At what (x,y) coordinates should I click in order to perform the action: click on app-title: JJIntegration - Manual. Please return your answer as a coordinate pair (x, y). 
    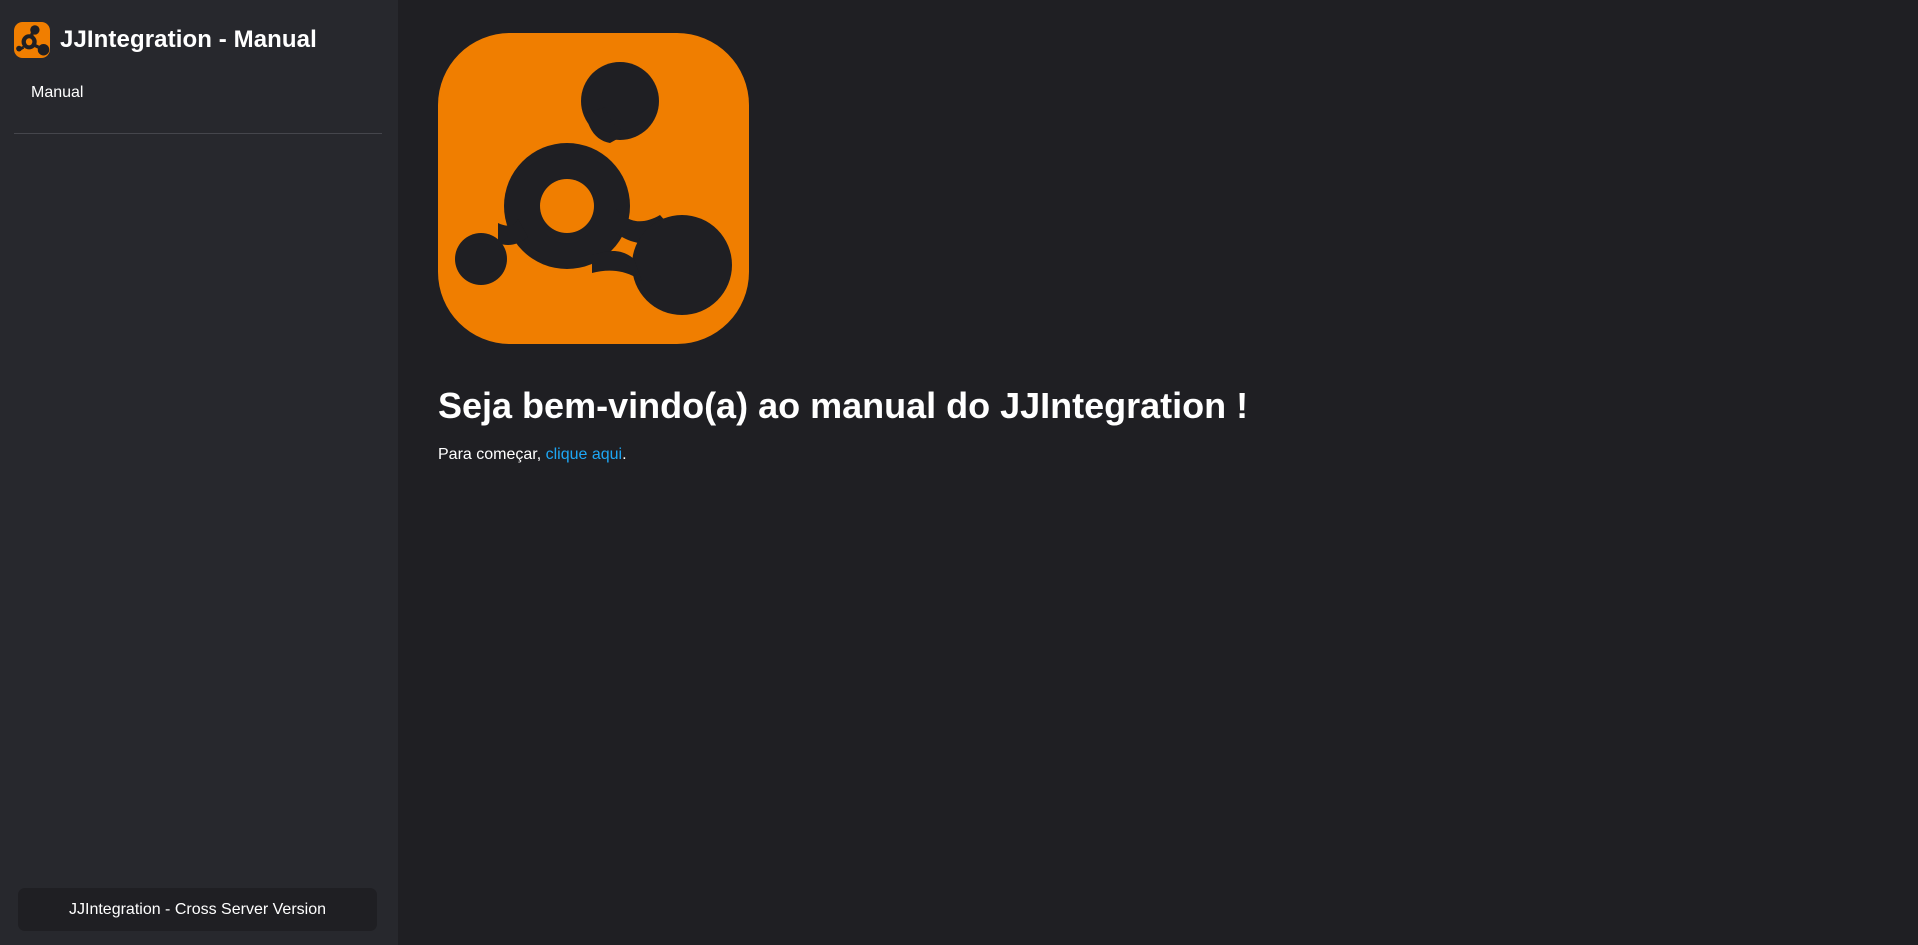
    Looking at the image, I should click on (188, 39).